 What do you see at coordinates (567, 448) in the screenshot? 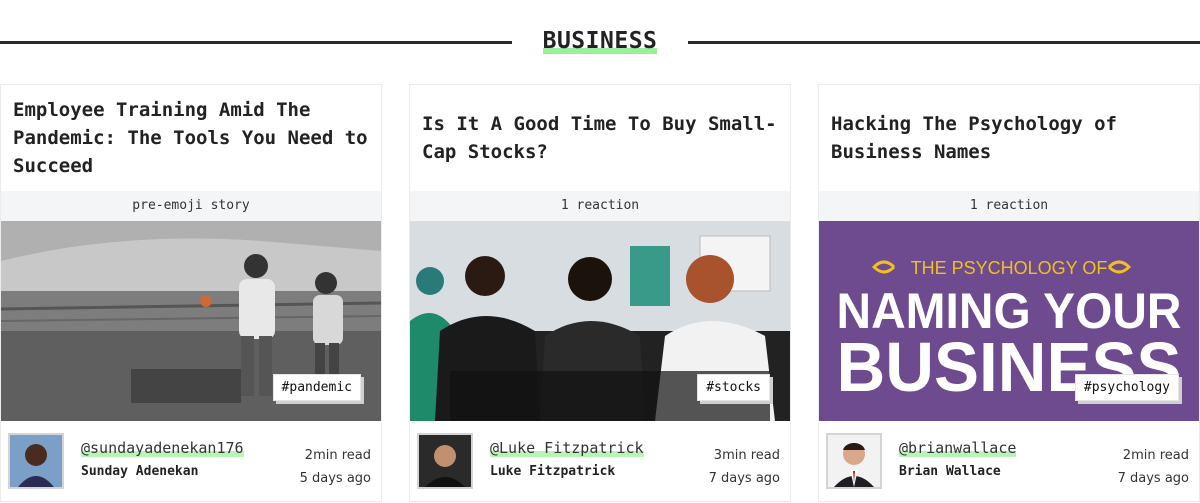
I see `author-handle: @Luke Fitzpatrick` at bounding box center [567, 448].